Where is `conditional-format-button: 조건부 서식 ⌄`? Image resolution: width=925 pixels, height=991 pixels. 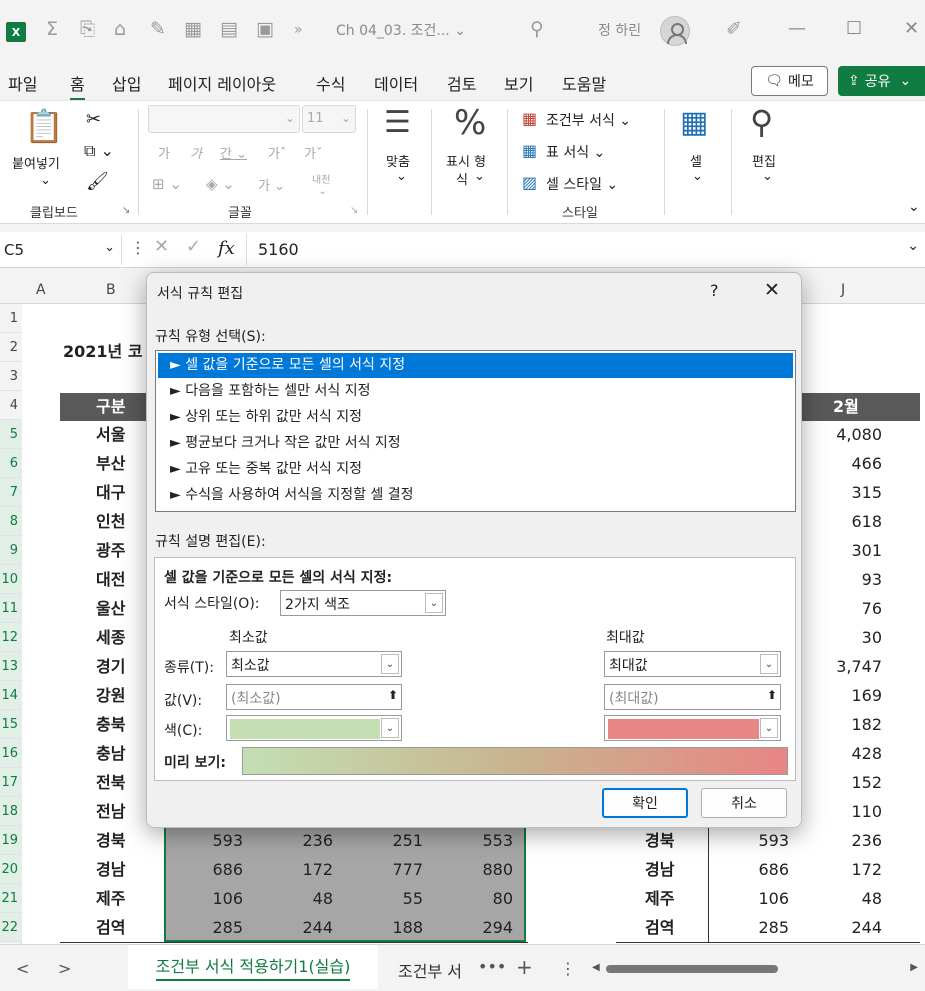
conditional-format-button: 조건부 서식 ⌄ is located at coordinates (588, 120).